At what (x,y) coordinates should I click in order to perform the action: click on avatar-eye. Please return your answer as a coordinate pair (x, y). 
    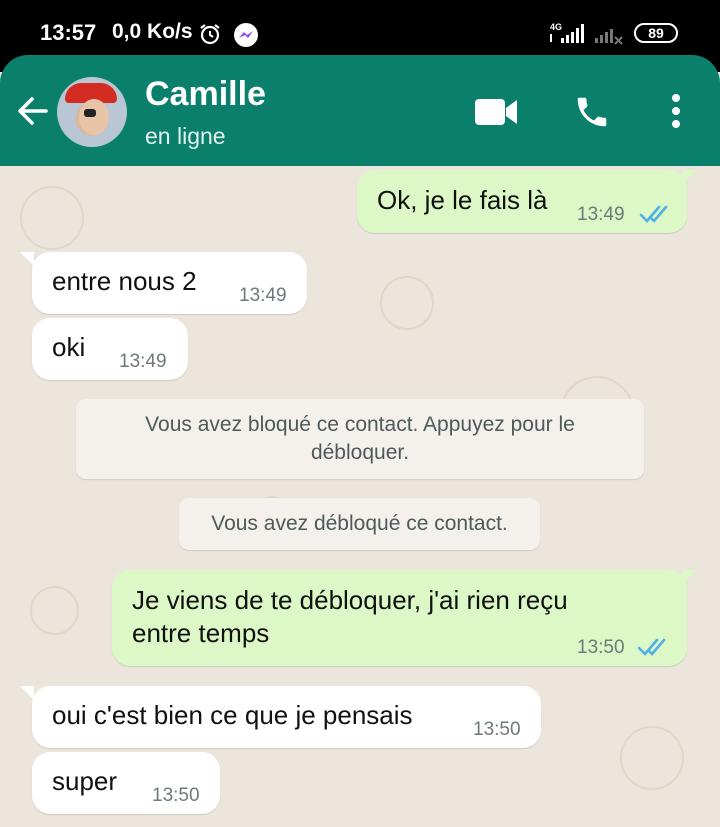
    Looking at the image, I should click on (90, 113).